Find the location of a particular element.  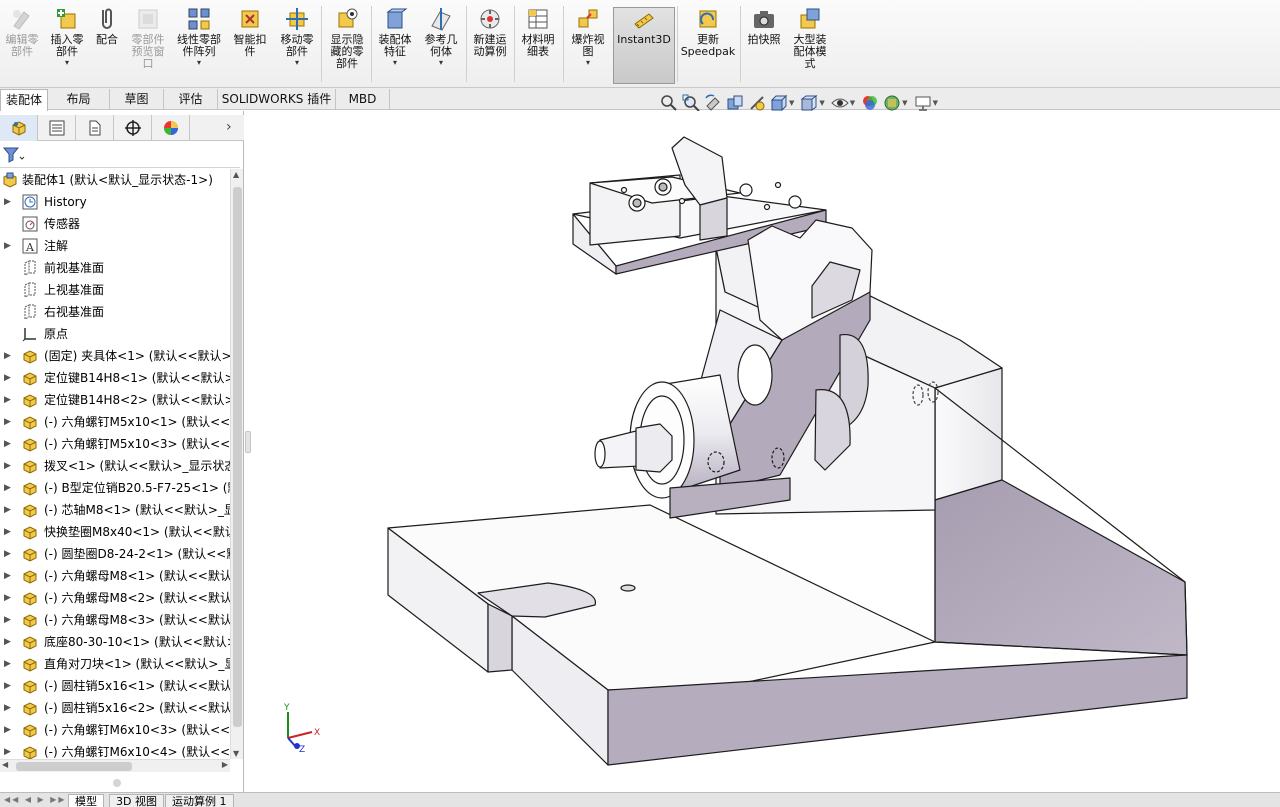

edit-appearance-icon is located at coordinates (870, 103).